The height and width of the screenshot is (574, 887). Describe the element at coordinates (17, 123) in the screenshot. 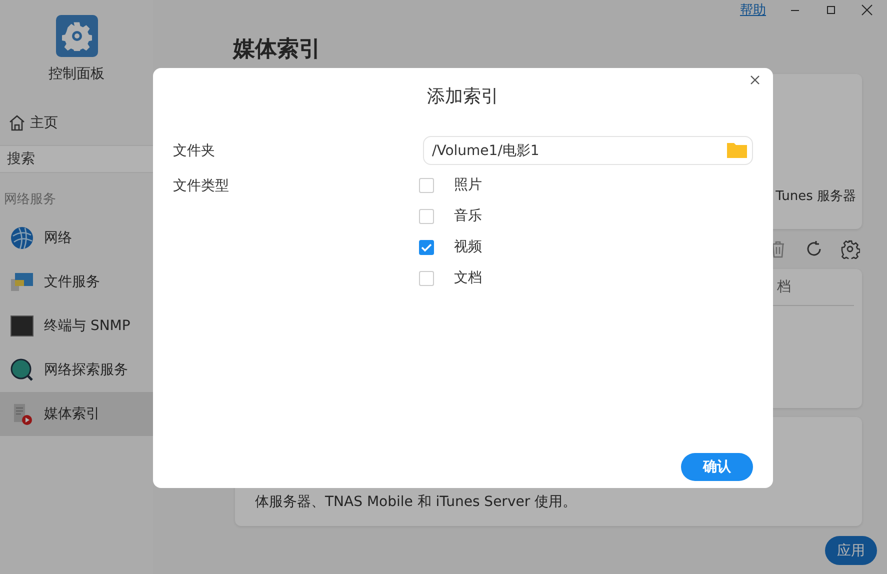

I see `home-icon` at that location.